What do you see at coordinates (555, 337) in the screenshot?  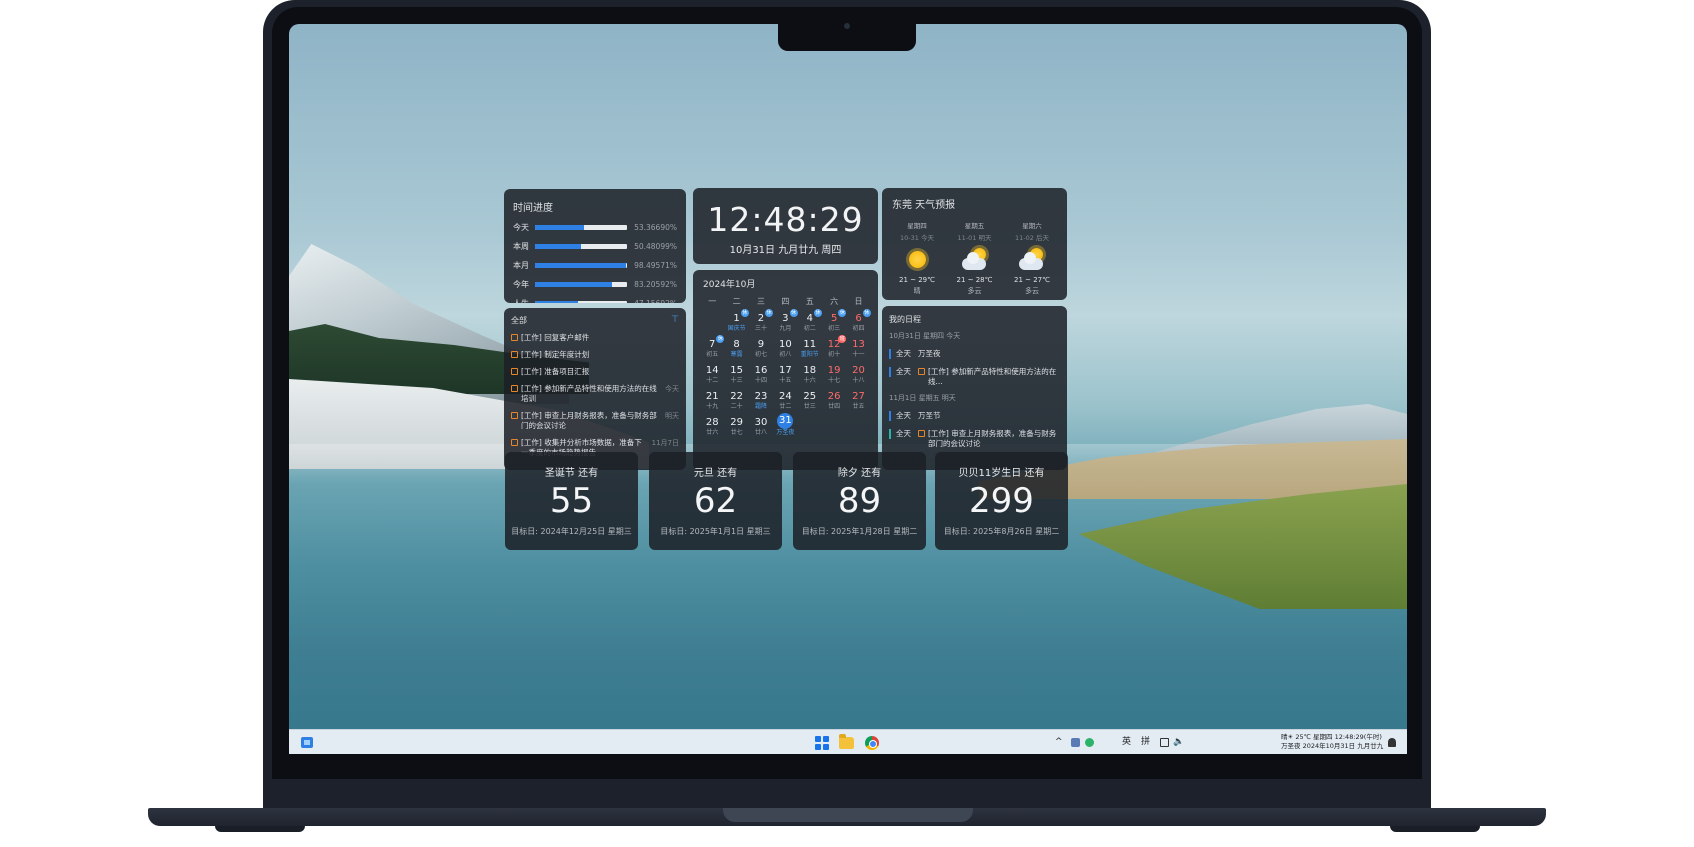 I see `todo-text: [工作] 回复客户邮件` at bounding box center [555, 337].